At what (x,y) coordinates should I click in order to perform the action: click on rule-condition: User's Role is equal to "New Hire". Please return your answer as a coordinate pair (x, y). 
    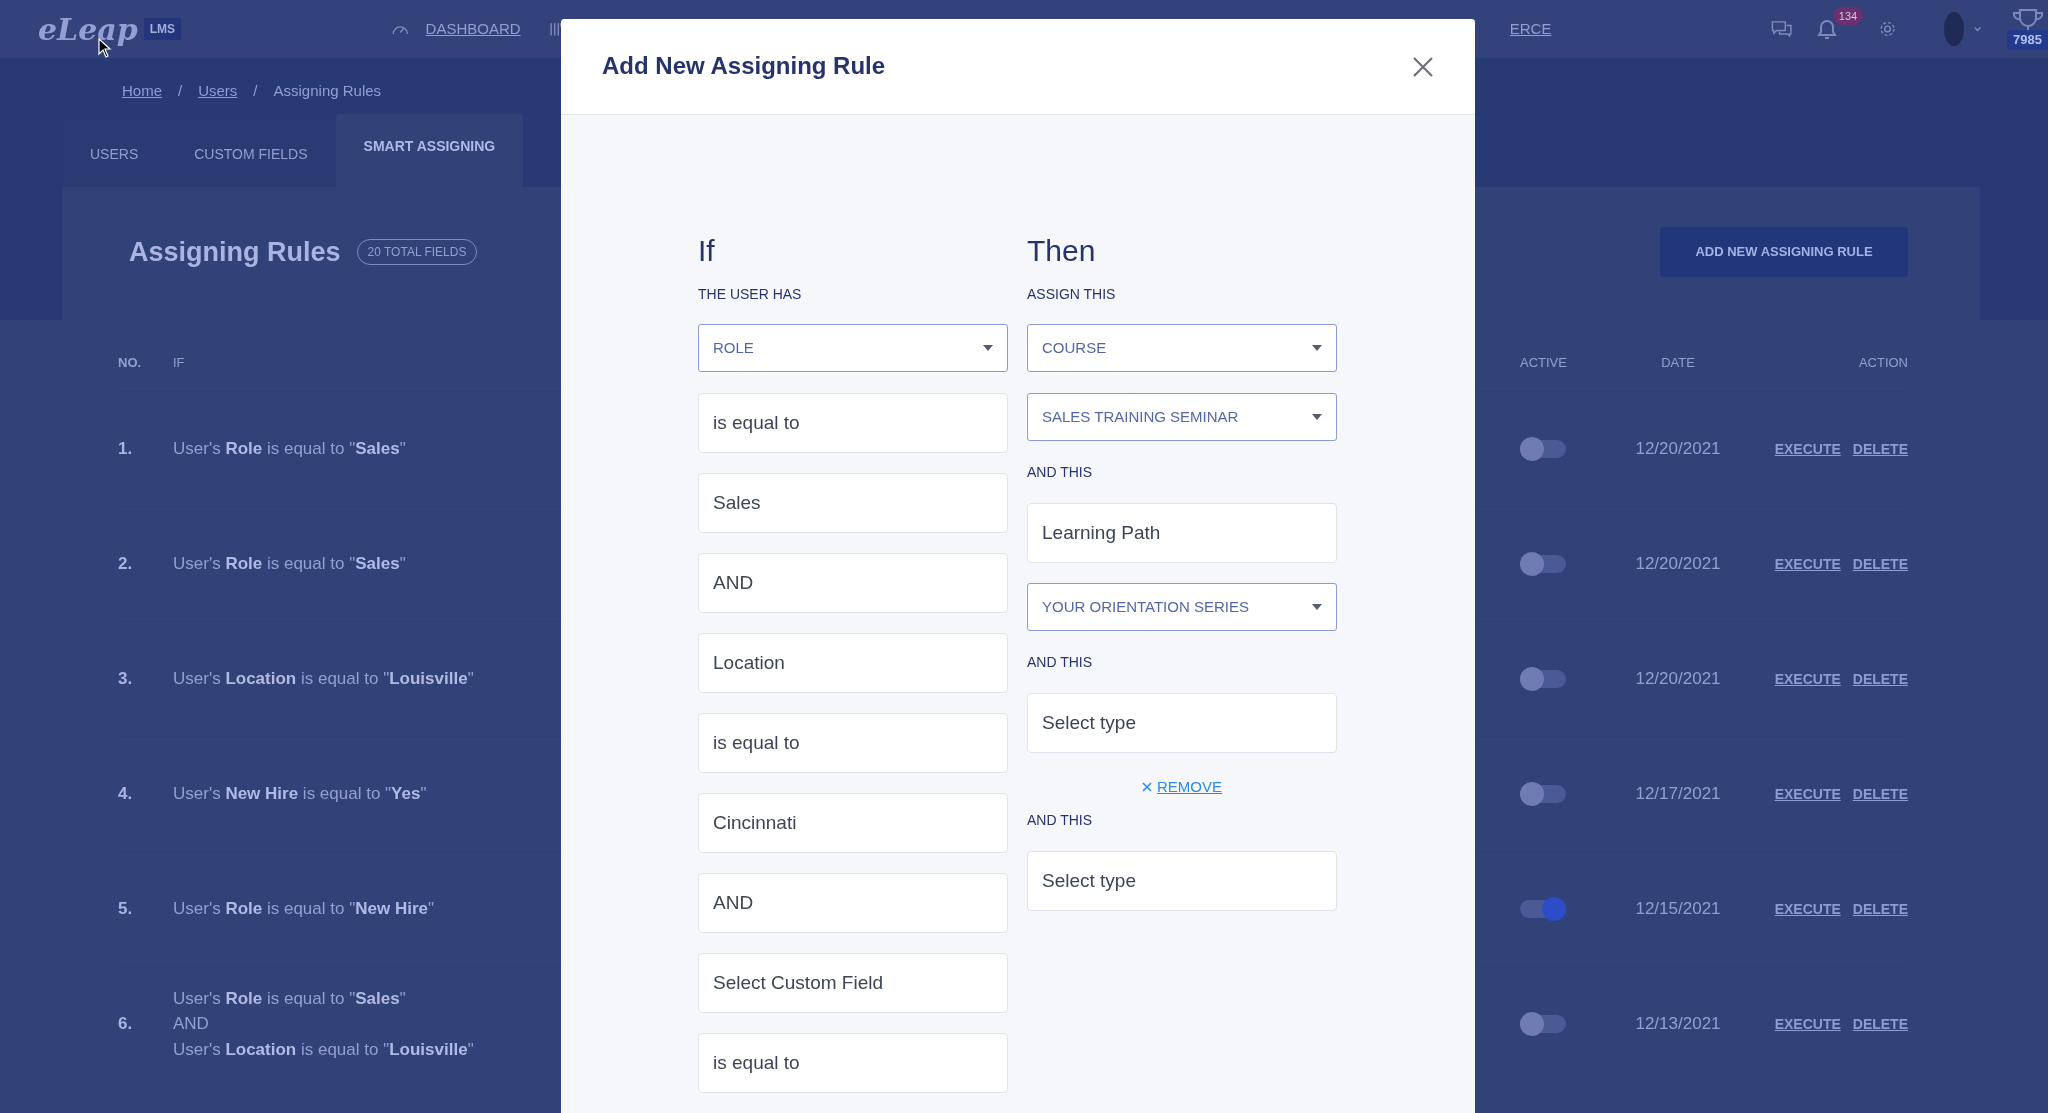
    Looking at the image, I should click on (303, 909).